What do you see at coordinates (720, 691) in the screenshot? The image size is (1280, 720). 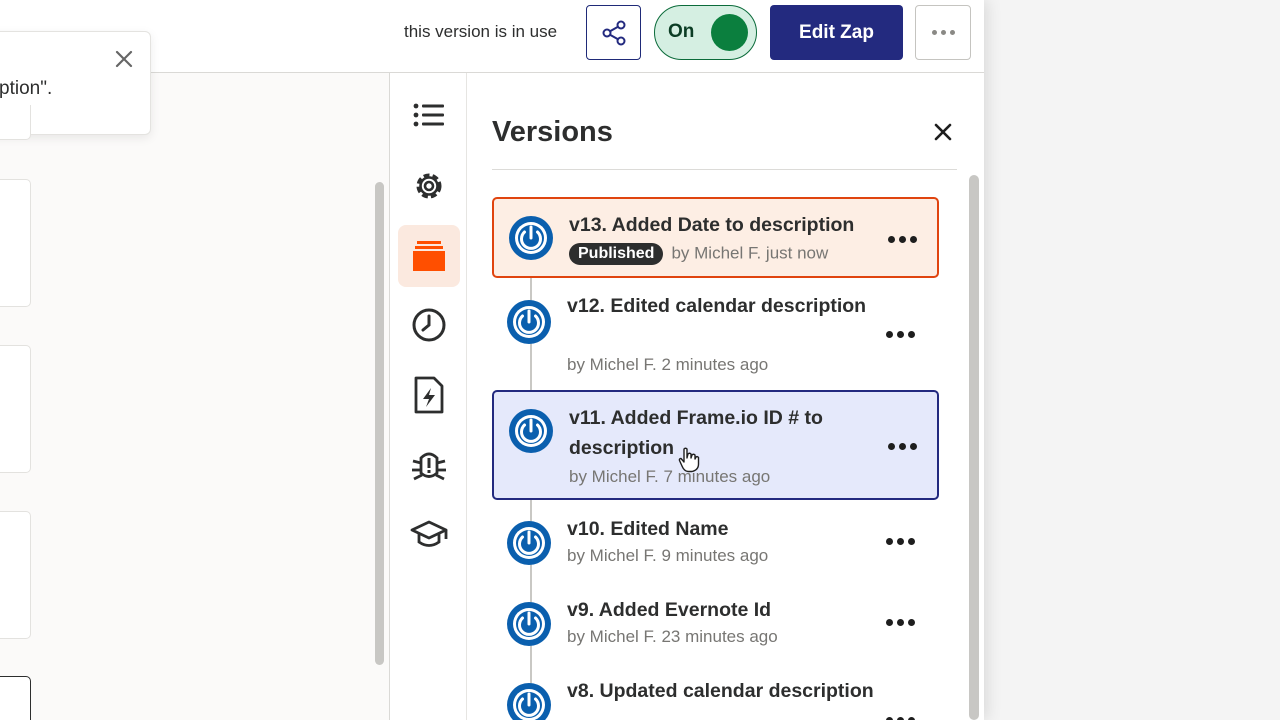 I see `version-title: v8. Updated calendar description` at bounding box center [720, 691].